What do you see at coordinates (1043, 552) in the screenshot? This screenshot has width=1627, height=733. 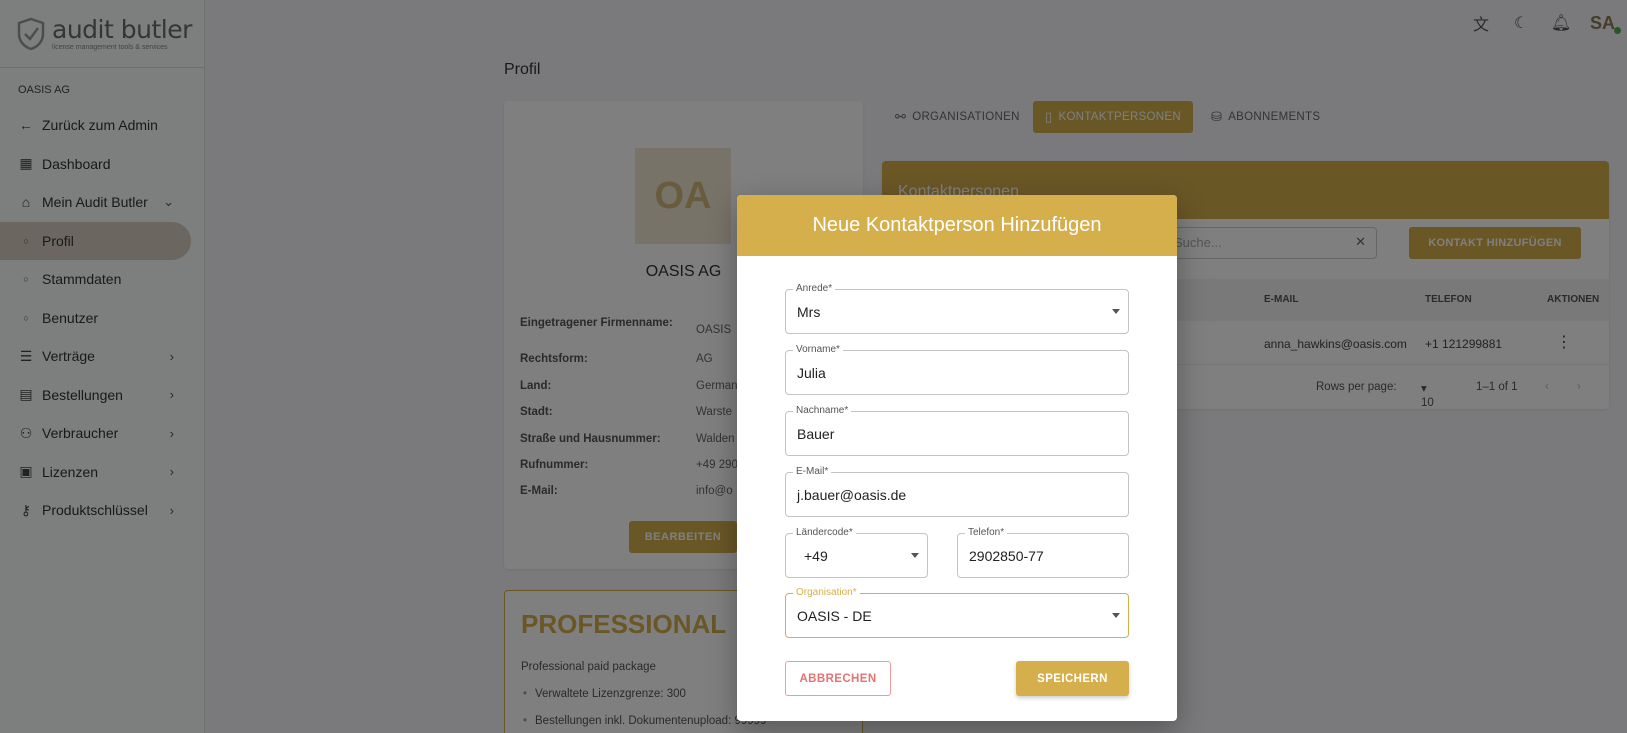 I see `phone-field: Telefon* 2902850-77` at bounding box center [1043, 552].